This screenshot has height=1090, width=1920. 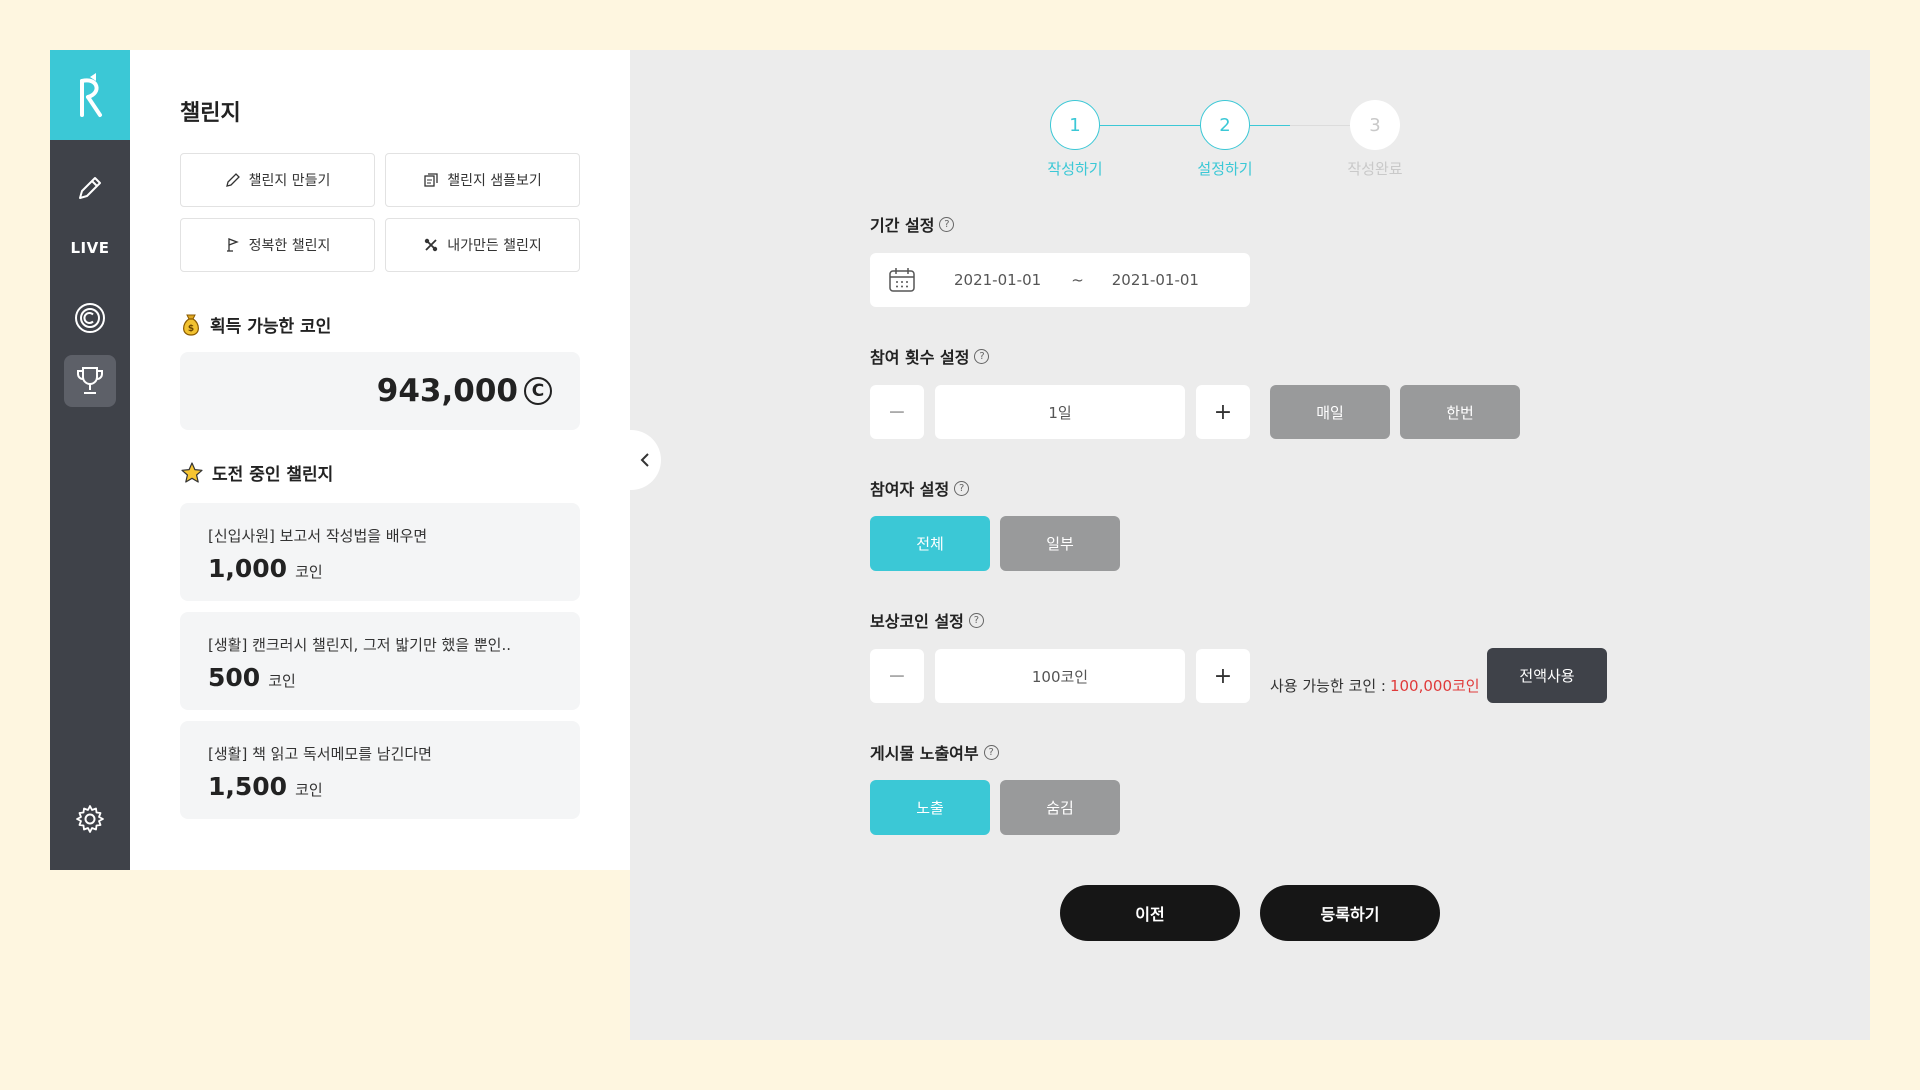 I want to click on date-range-picker: 2021-01-01 ~ 2021-01-01, so click(x=1060, y=280).